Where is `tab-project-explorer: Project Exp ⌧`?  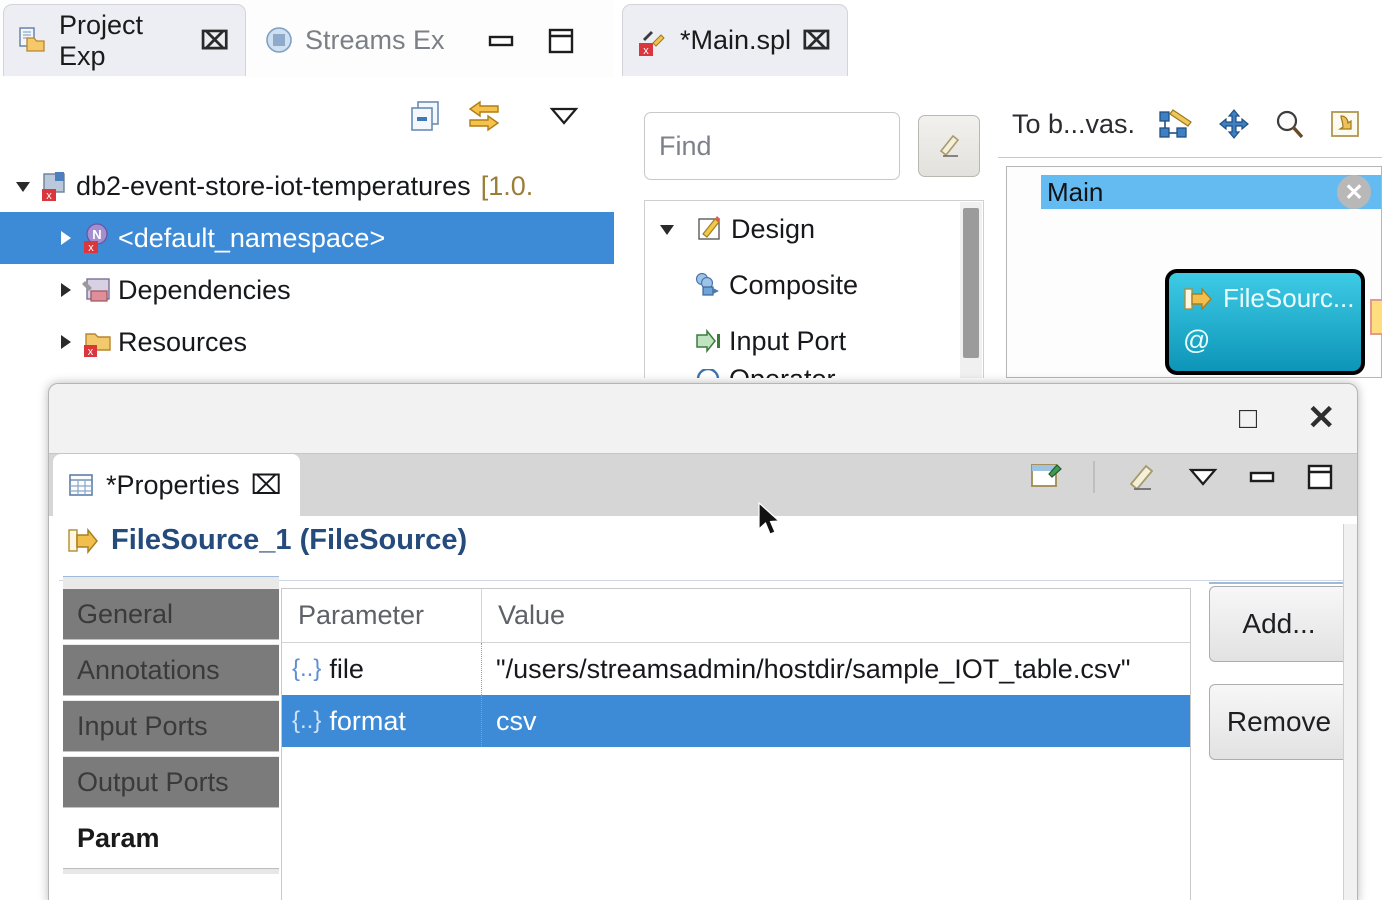
tab-project-explorer: Project Exp ⌧ is located at coordinates (124, 40).